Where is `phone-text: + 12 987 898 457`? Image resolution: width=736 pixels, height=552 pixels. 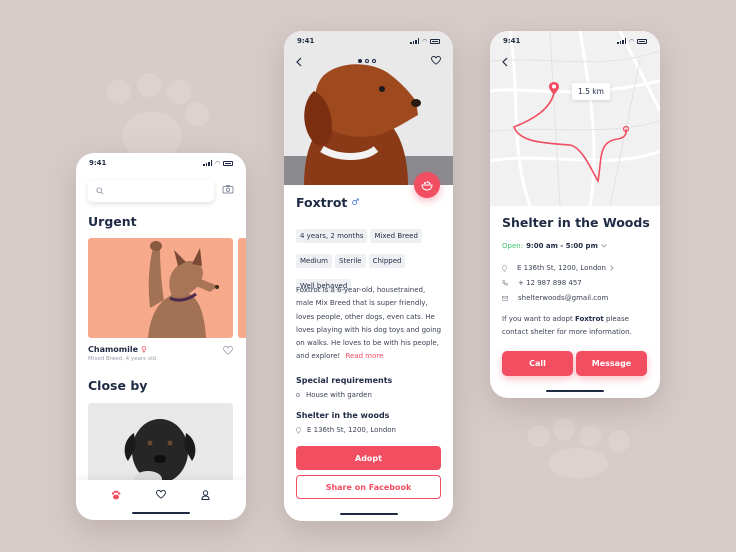
phone-text: + 12 987 898 457 is located at coordinates (550, 283).